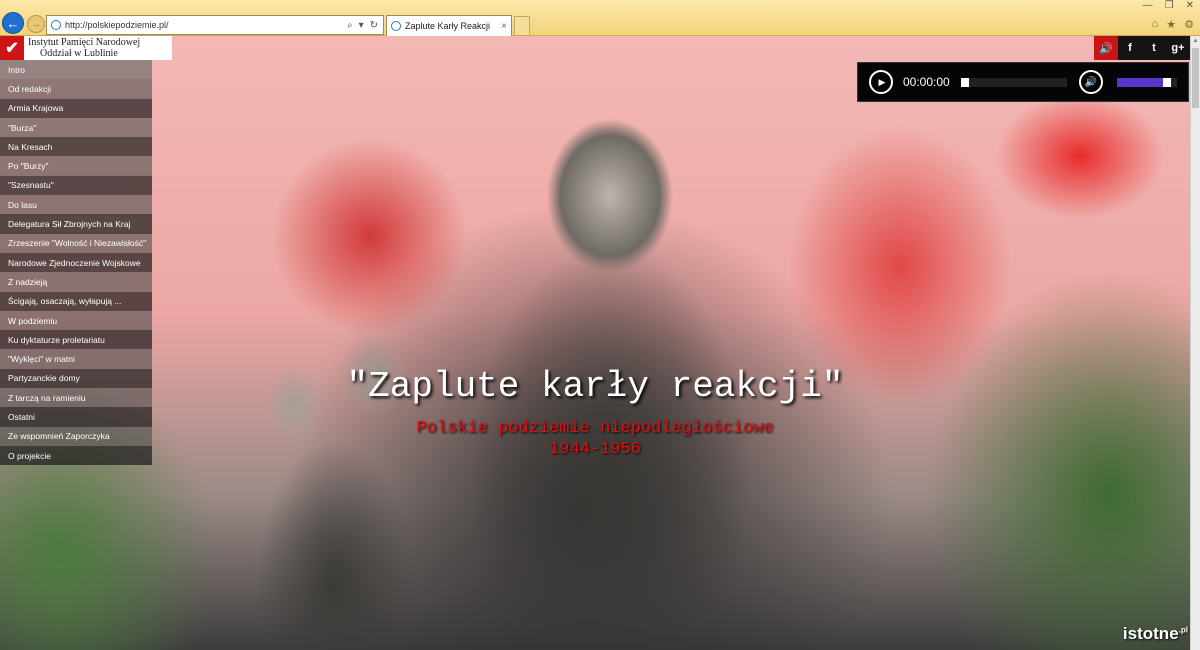 The height and width of the screenshot is (650, 1200). Describe the element at coordinates (350, 25) in the screenshot. I see `search-icon: ⌕` at that location.